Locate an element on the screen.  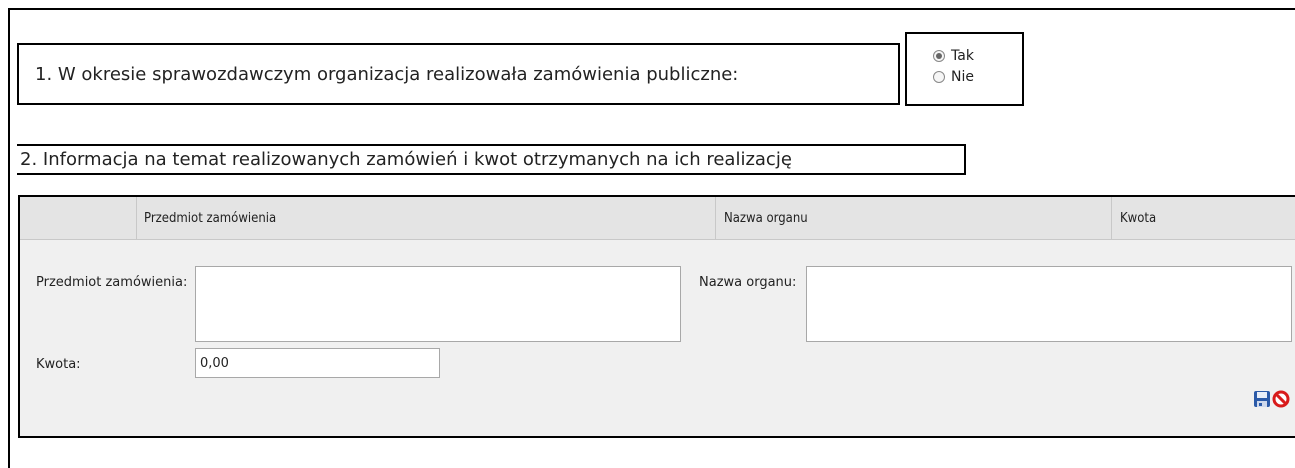
subject-label: Przedmiot zamówienia: is located at coordinates (112, 282).